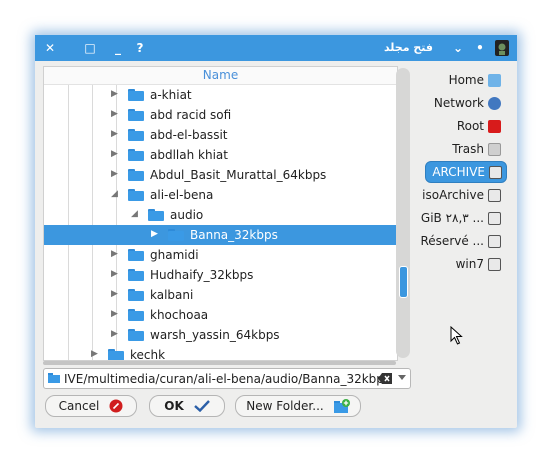 This screenshot has height=461, width=550. I want to click on tree-row: ▶ Abdul_Basit_Murattal_64kbps, so click(220, 175).